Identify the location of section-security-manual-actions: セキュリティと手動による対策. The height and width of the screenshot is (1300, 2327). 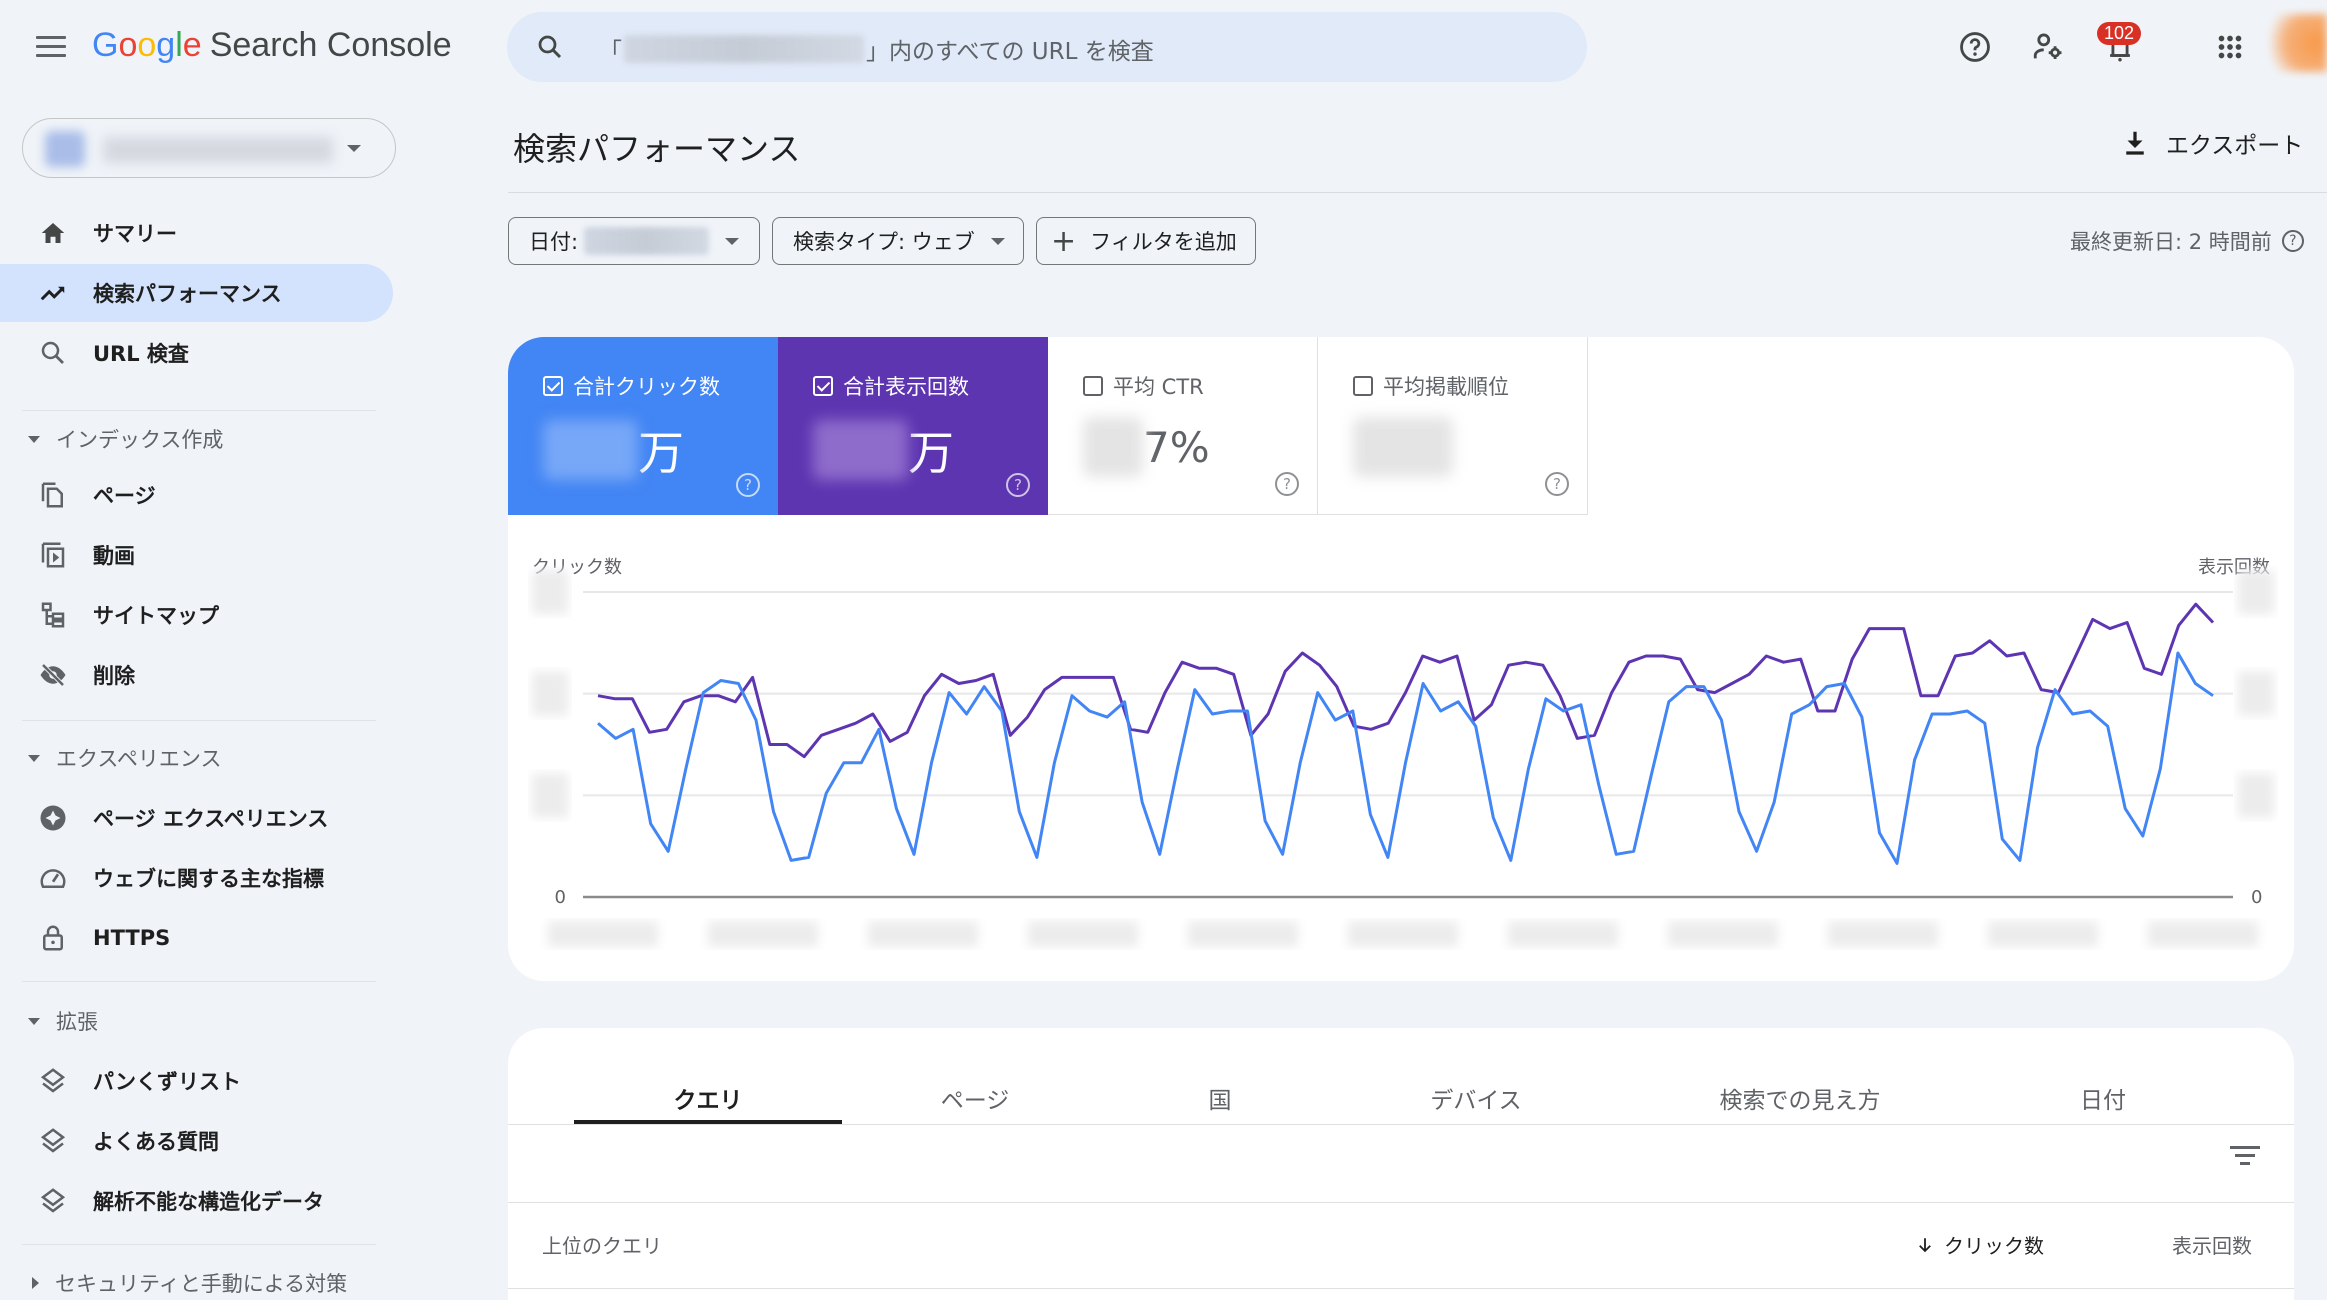
(187, 1283).